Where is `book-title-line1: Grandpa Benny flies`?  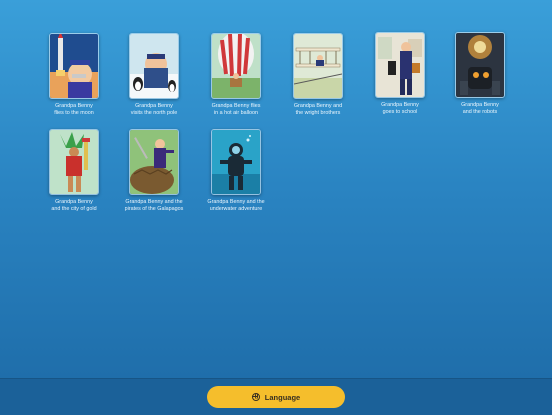 book-title-line1: Grandpa Benny flies is located at coordinates (236, 106).